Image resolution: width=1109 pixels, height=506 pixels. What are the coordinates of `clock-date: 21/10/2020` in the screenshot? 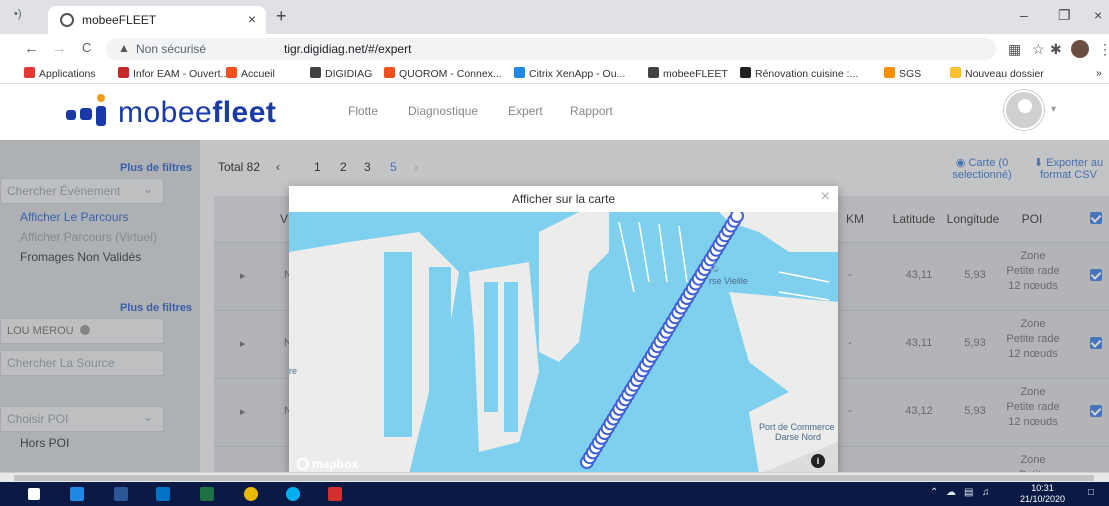 It's located at (1043, 499).